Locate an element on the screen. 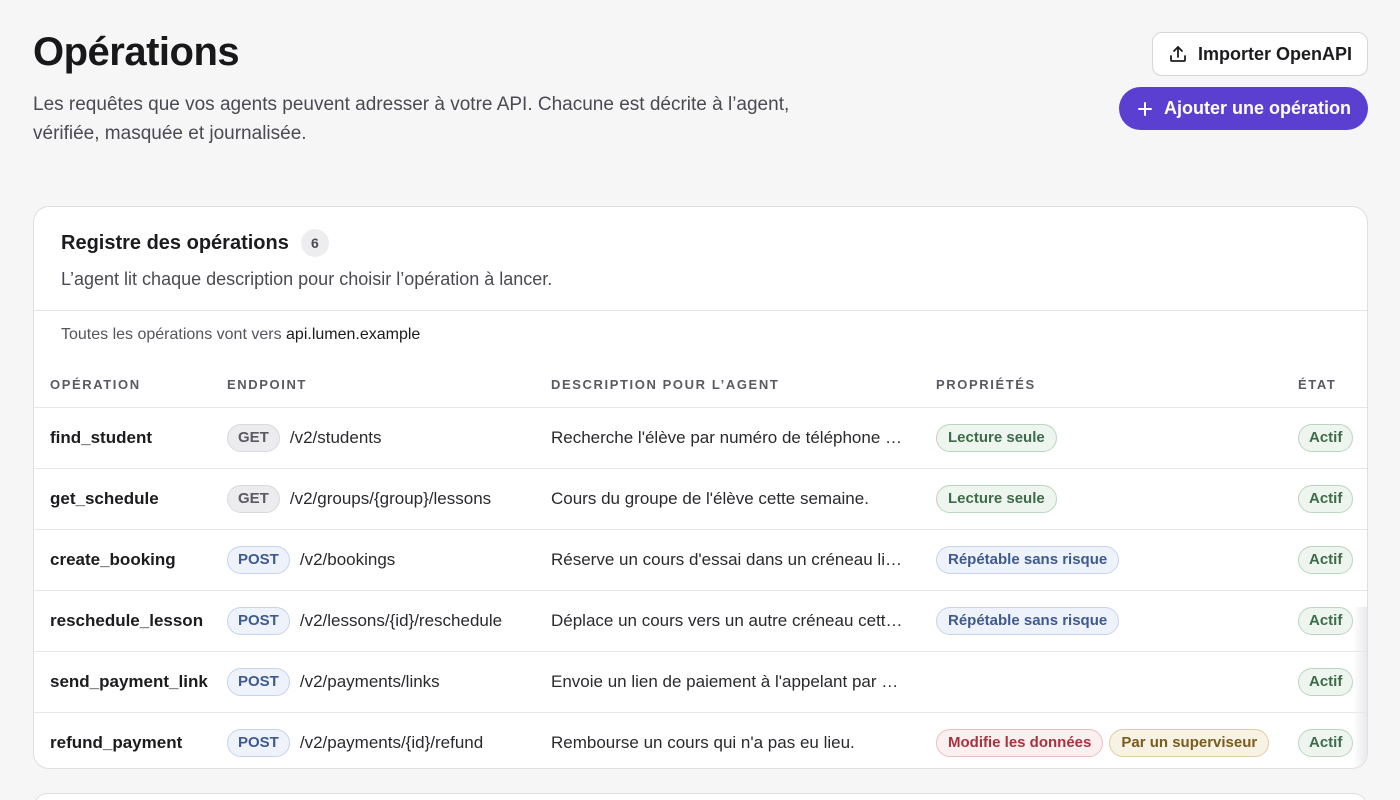 This screenshot has width=1400, height=800. routing-prefix: Toutes les opérations vont vers is located at coordinates (171, 334).